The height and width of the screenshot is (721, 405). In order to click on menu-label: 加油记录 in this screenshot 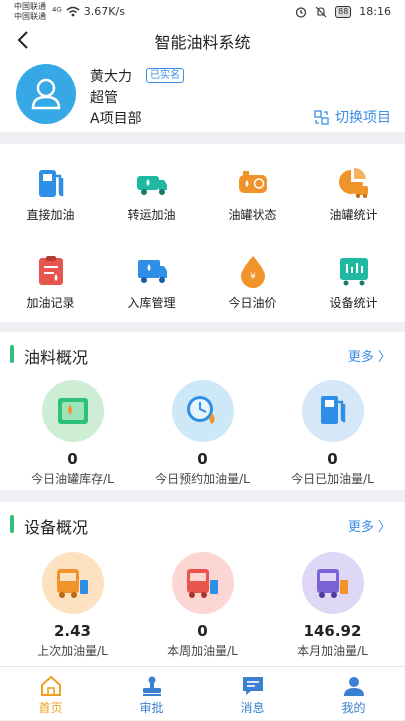, I will do `click(50, 303)`.